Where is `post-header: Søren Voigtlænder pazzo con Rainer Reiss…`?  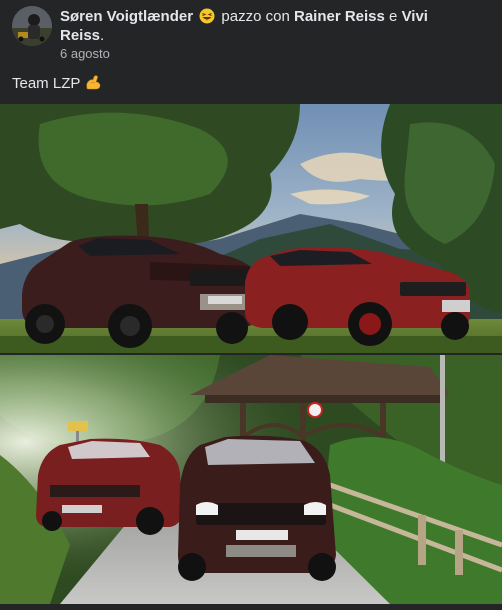
post-header: Søren Voigtlænder pazzo con Rainer Reiss… is located at coordinates (251, 35).